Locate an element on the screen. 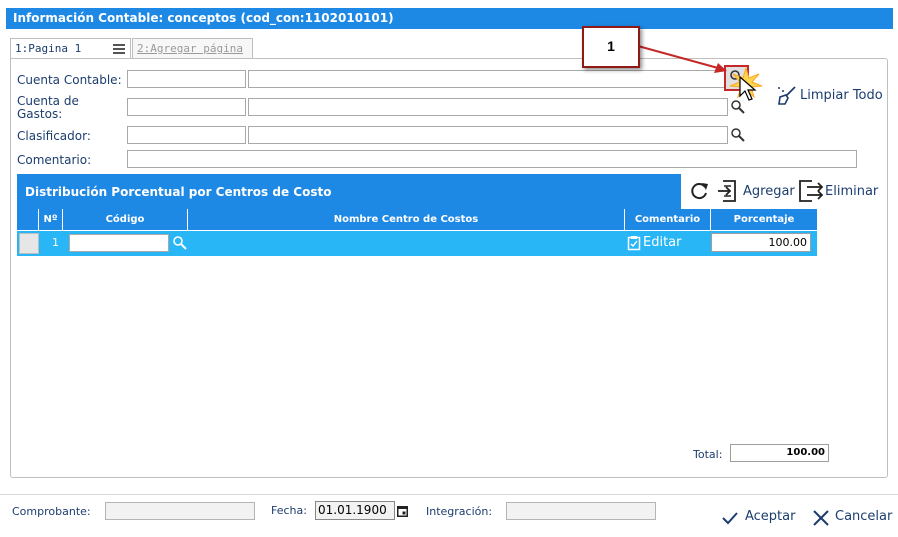  total-value: 100.00 is located at coordinates (779, 453).